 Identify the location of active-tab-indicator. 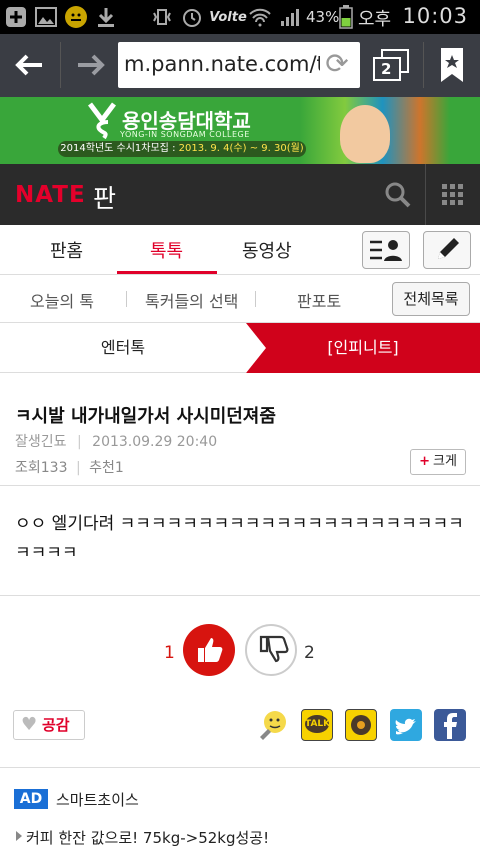
(167, 272).